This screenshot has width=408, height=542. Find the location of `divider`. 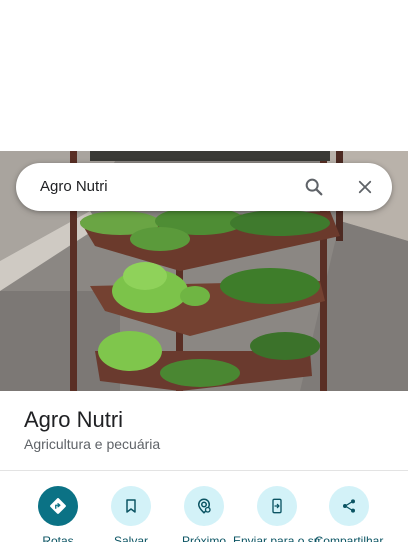

divider is located at coordinates (204, 470).